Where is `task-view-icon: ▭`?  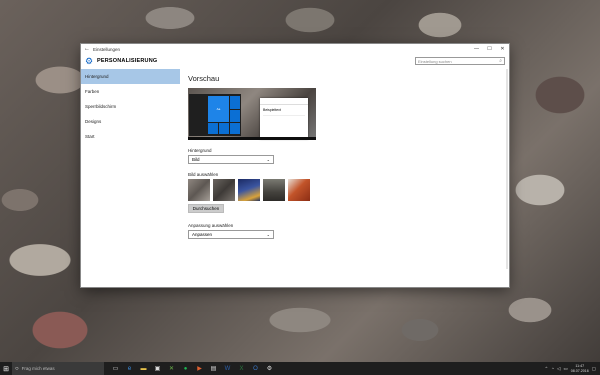 task-view-icon: ▭ is located at coordinates (115, 368).